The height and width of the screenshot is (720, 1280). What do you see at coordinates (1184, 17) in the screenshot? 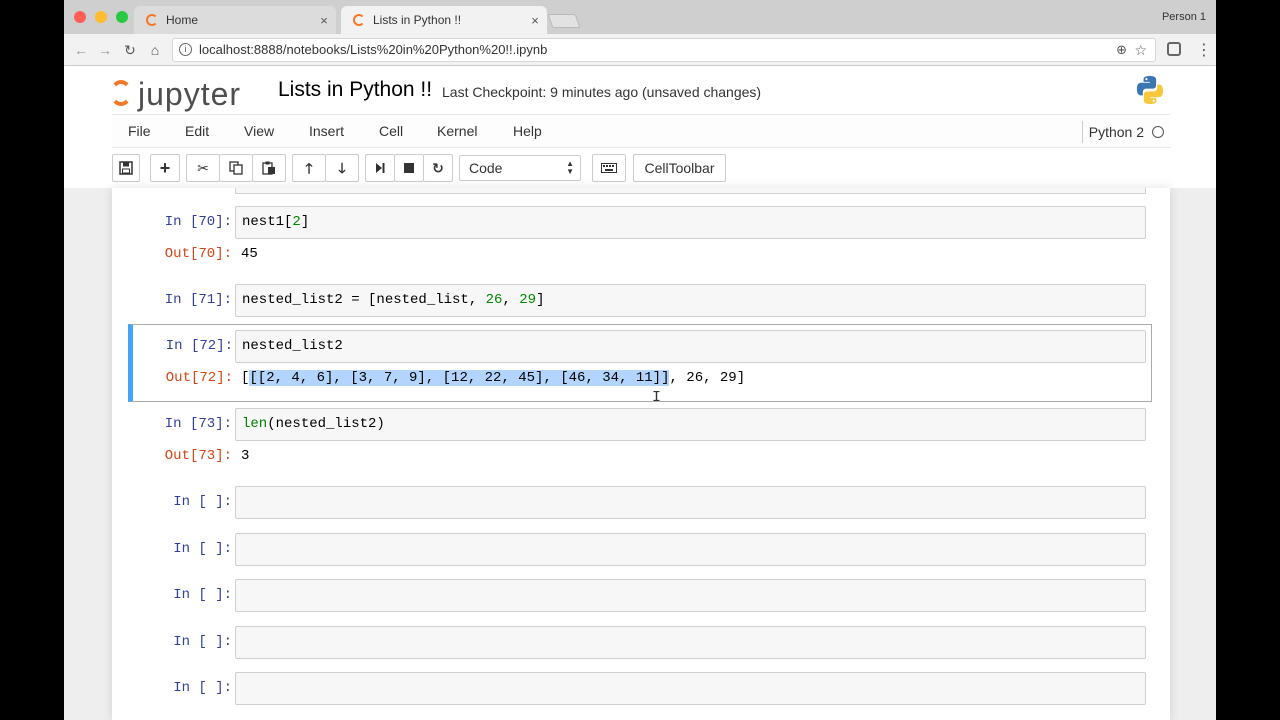
I see `profile-name: Person 1` at bounding box center [1184, 17].